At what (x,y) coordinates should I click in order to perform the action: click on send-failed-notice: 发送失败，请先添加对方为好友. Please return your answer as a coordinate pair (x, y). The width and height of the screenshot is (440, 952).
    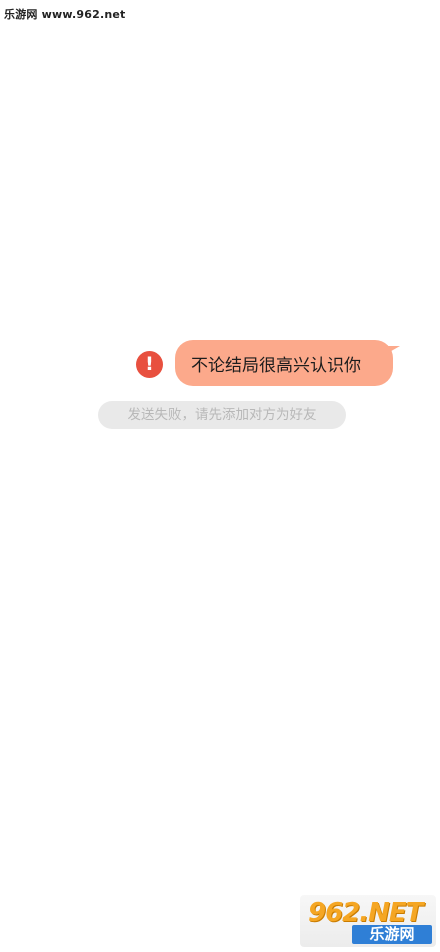
    Looking at the image, I should click on (222, 415).